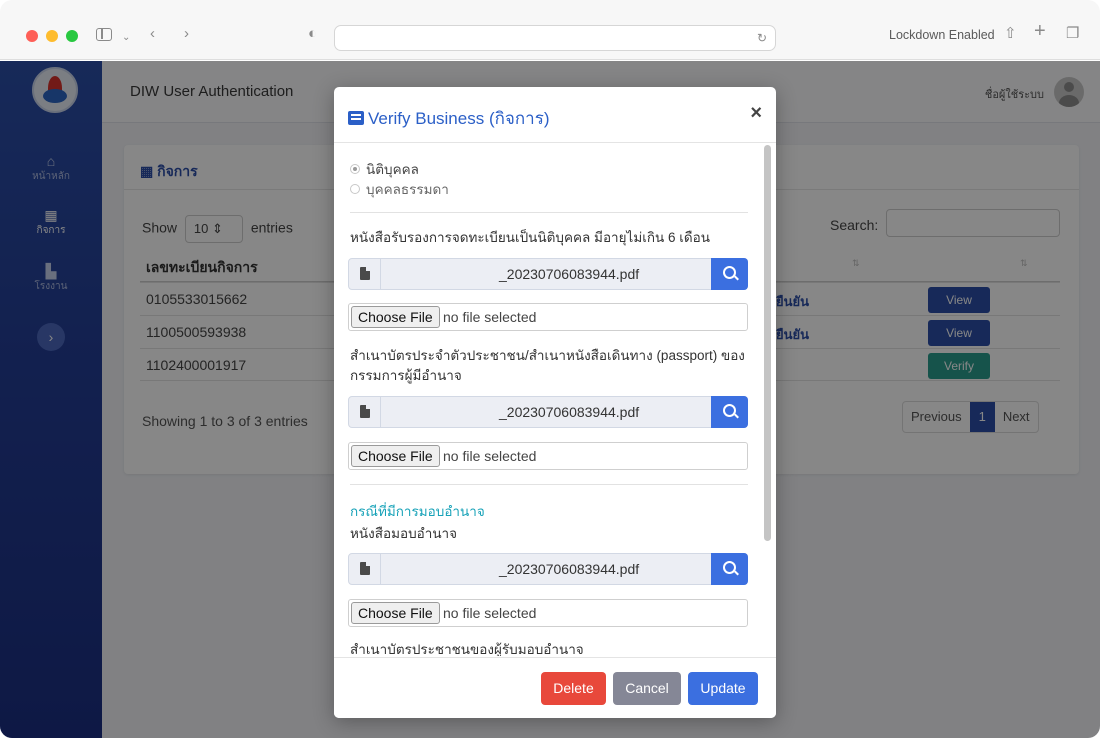 This screenshot has height=738, width=1100. What do you see at coordinates (942, 35) in the screenshot?
I see `lockdown-status: Lockdown Enabled` at bounding box center [942, 35].